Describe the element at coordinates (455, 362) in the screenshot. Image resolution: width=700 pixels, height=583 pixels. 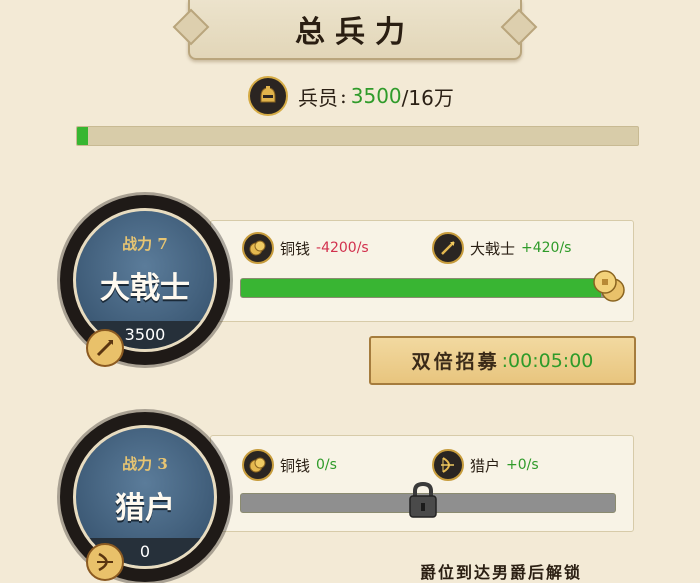
I see `double-recruit-label: 双倍招募` at that location.